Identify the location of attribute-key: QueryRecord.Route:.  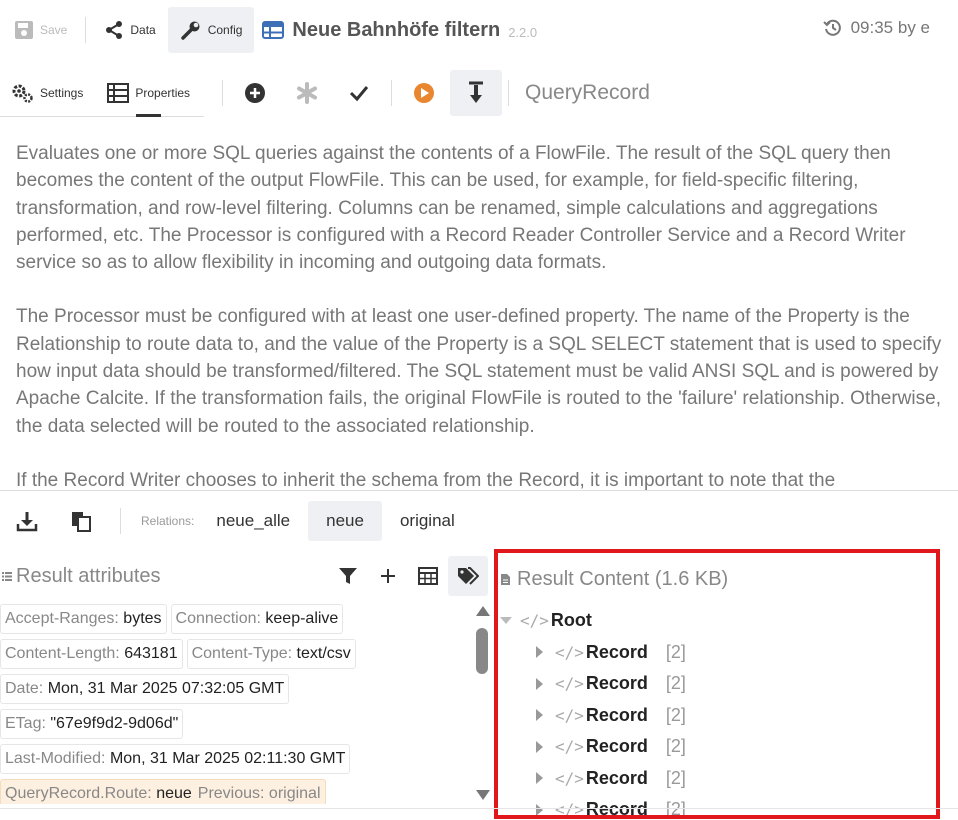
(78, 793).